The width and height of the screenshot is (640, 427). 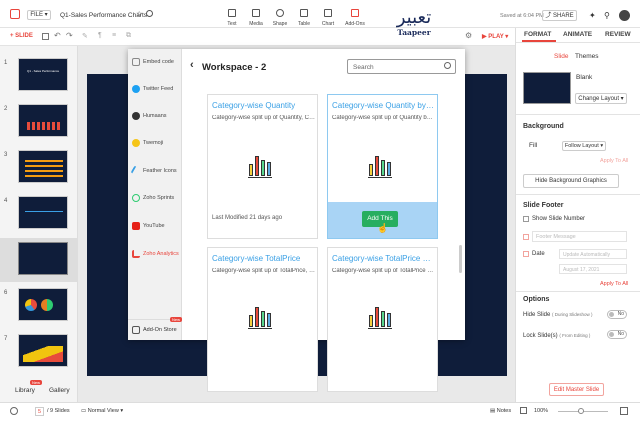 What do you see at coordinates (617, 334) in the screenshot?
I see `lock-slide-toggle: No` at bounding box center [617, 334].